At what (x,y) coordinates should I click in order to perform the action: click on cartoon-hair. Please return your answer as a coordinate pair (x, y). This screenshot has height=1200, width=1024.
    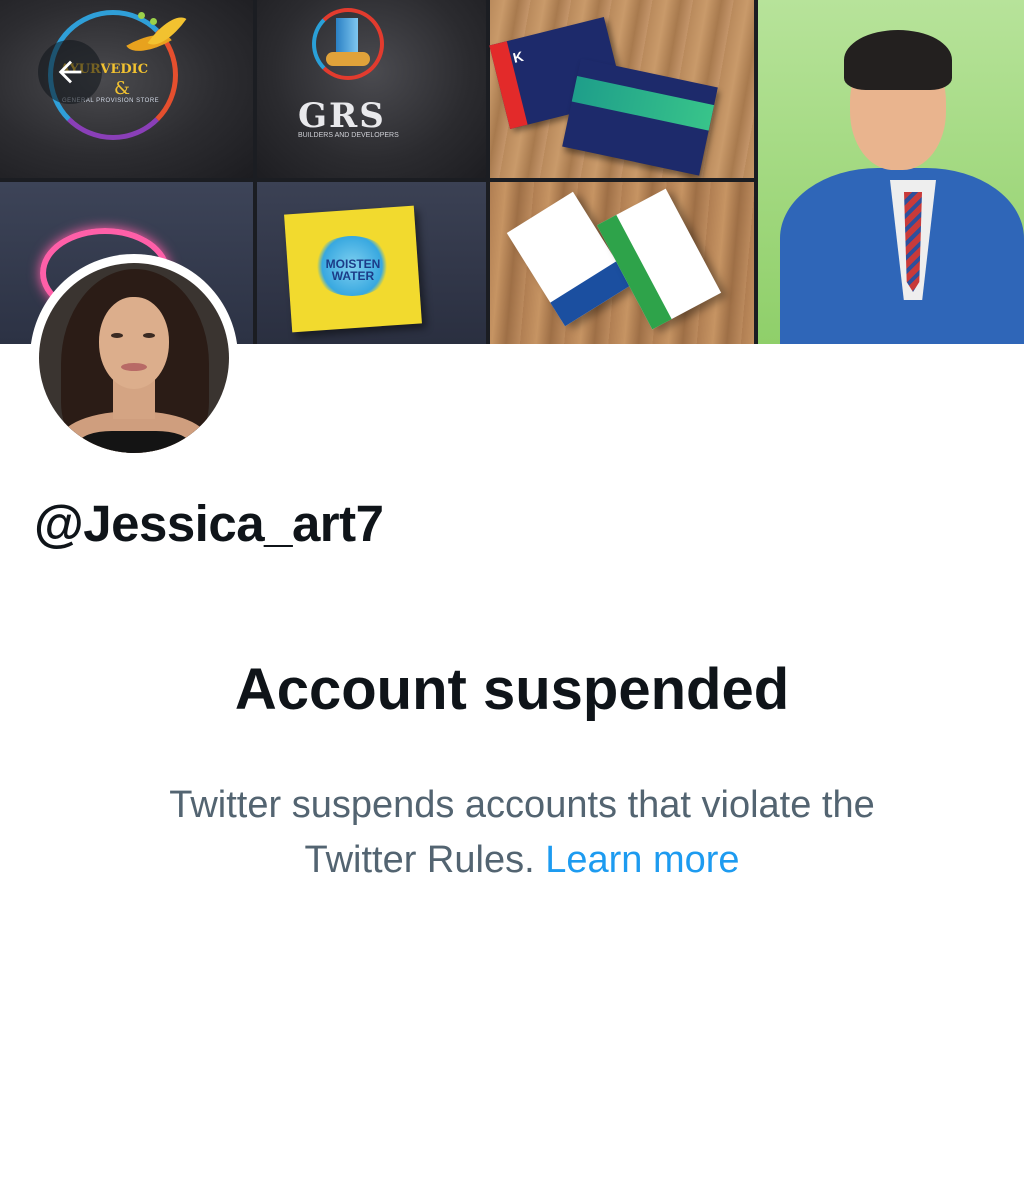
    Looking at the image, I should click on (898, 60).